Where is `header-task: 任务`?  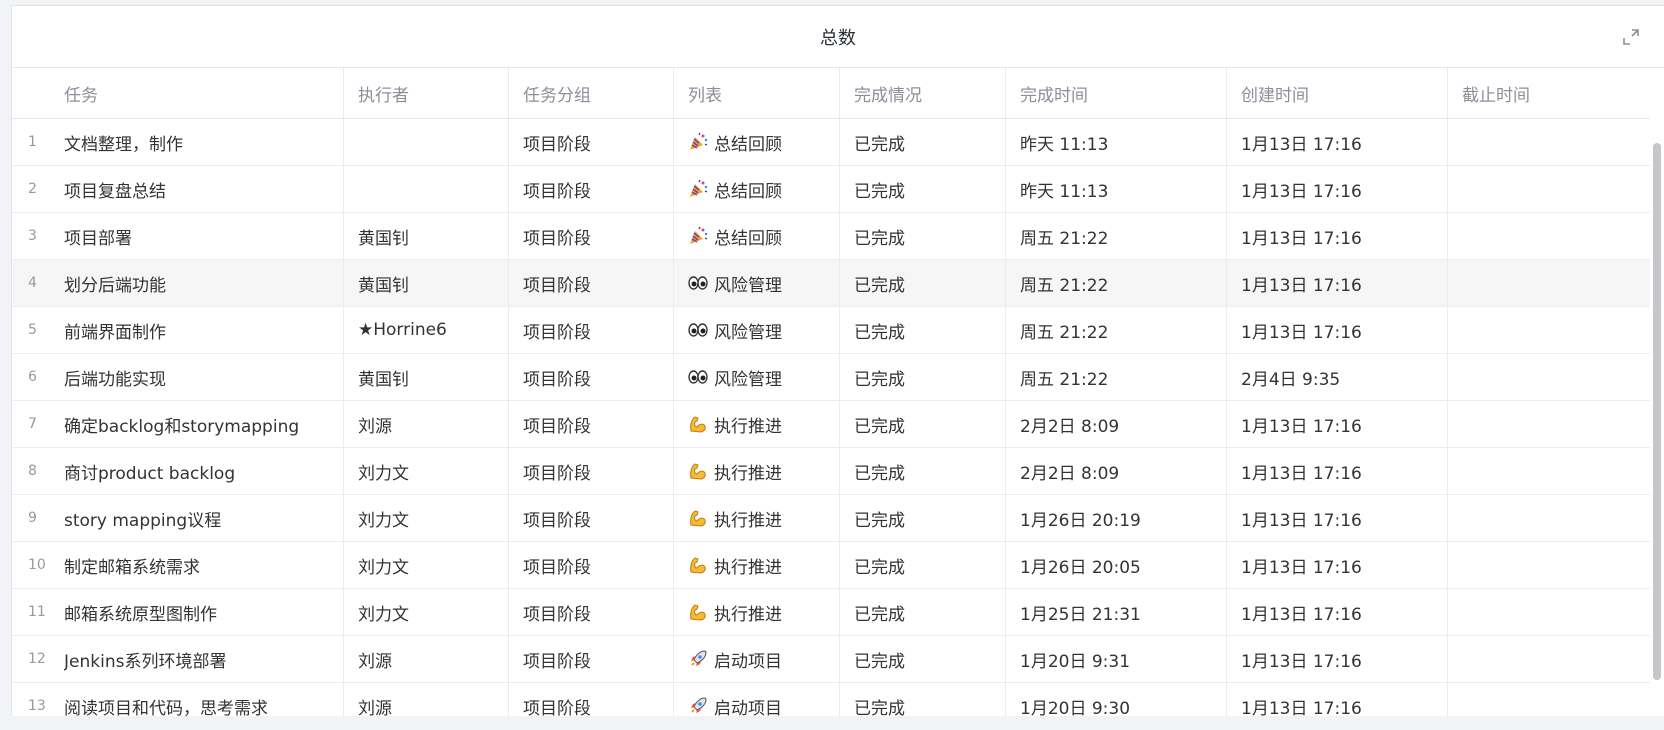 header-task: 任务 is located at coordinates (204, 93).